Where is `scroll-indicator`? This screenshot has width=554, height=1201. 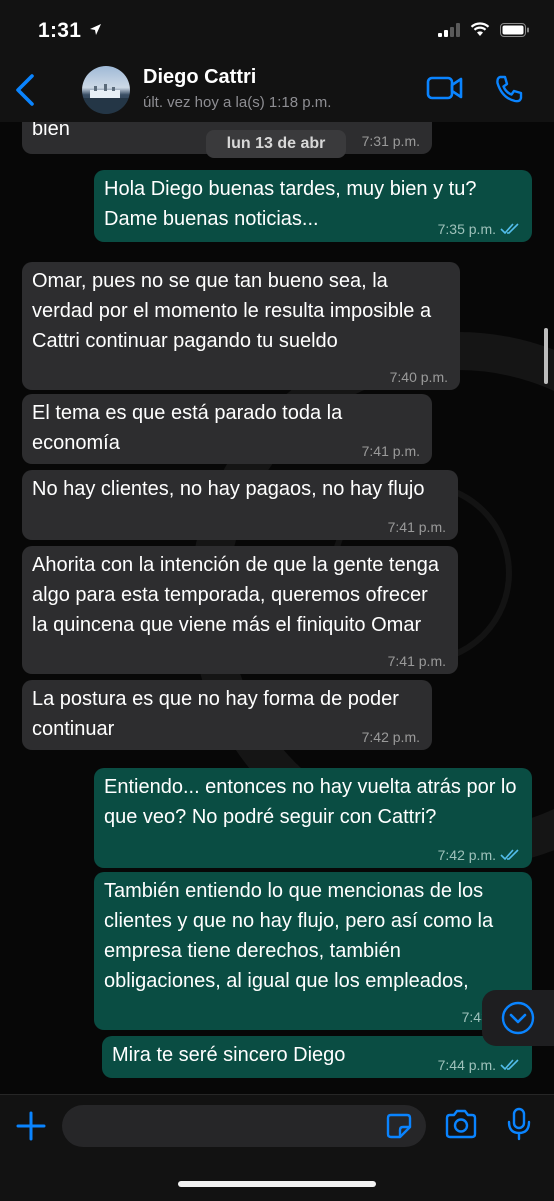 scroll-indicator is located at coordinates (546, 356).